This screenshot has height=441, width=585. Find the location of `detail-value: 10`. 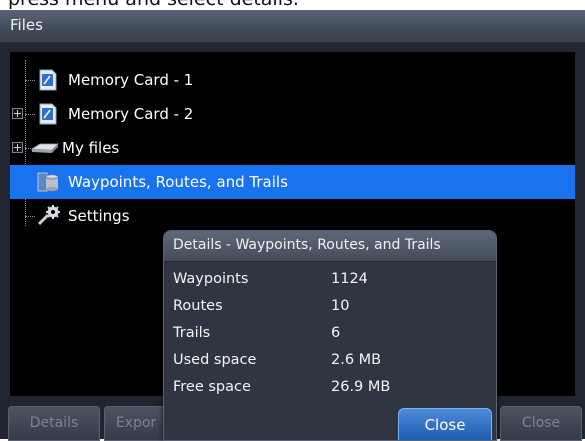

detail-value: 10 is located at coordinates (340, 306).